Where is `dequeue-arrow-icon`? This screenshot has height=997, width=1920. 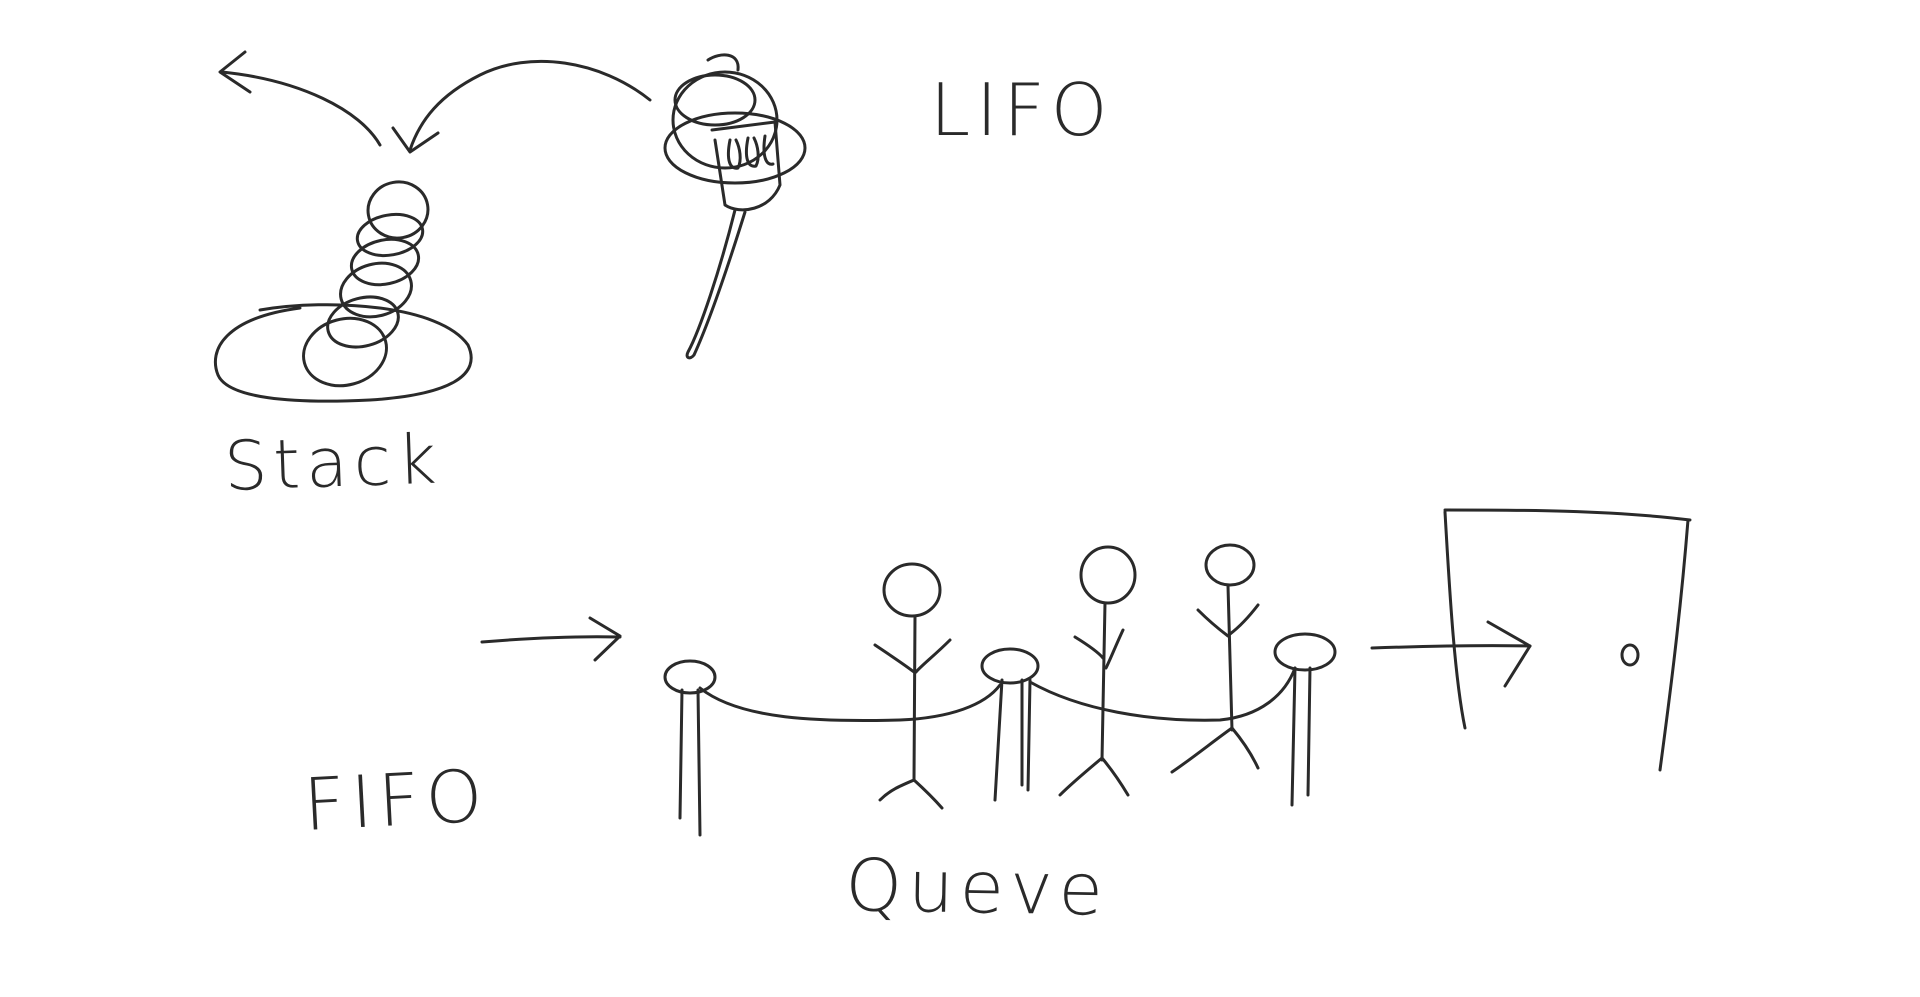
dequeue-arrow-icon is located at coordinates (1451, 654).